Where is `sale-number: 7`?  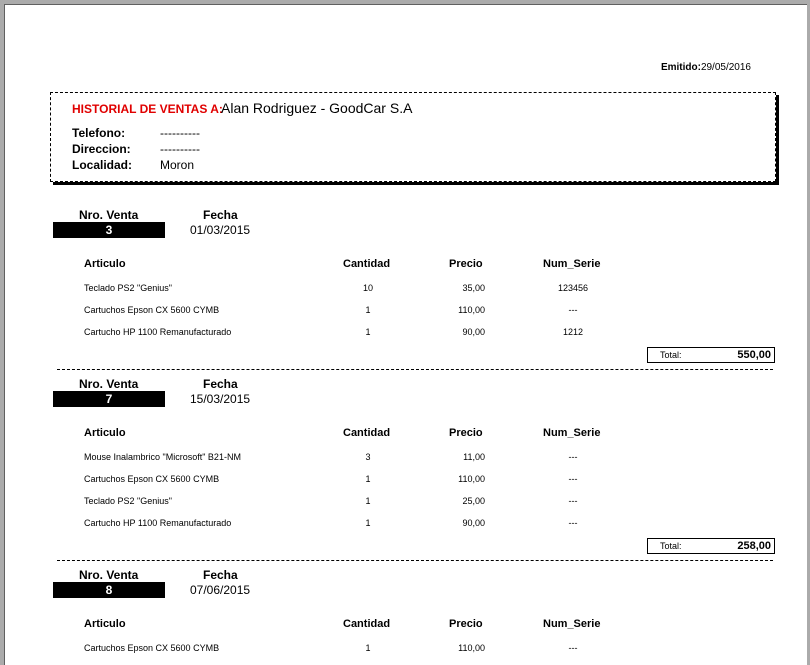
sale-number: 7 is located at coordinates (109, 399).